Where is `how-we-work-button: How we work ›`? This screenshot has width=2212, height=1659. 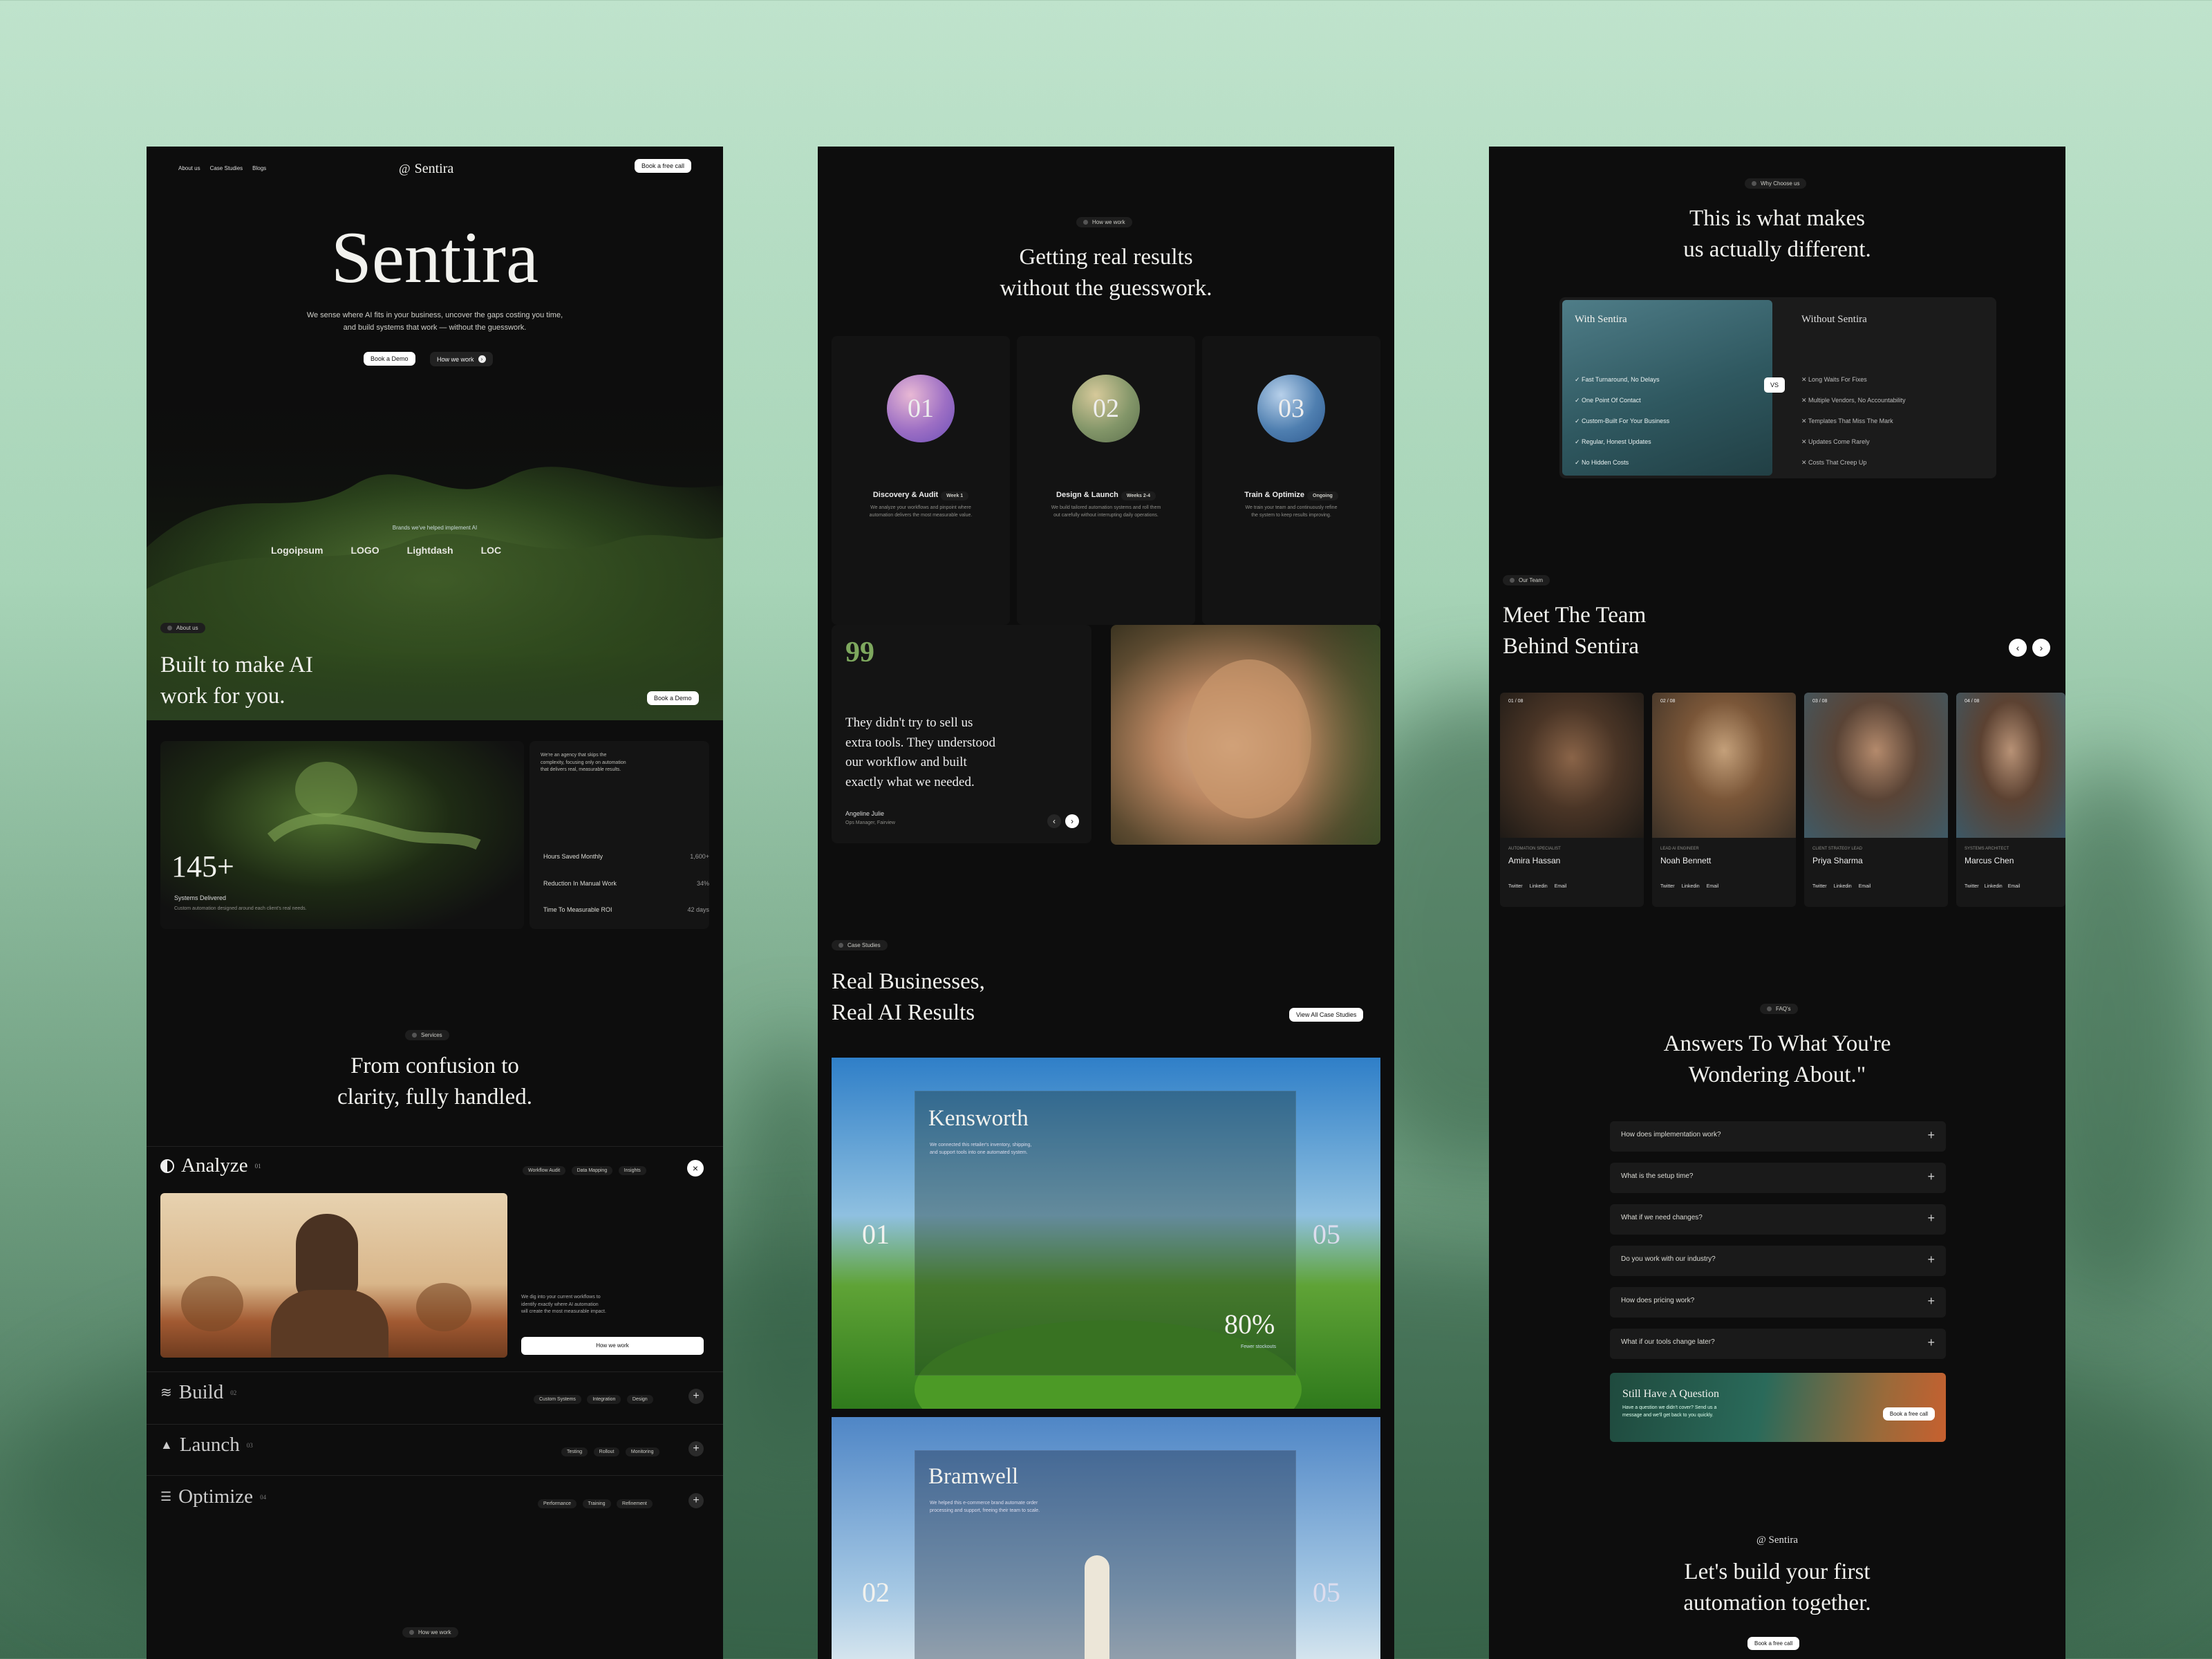
how-we-work-button: How we work › is located at coordinates (461, 359).